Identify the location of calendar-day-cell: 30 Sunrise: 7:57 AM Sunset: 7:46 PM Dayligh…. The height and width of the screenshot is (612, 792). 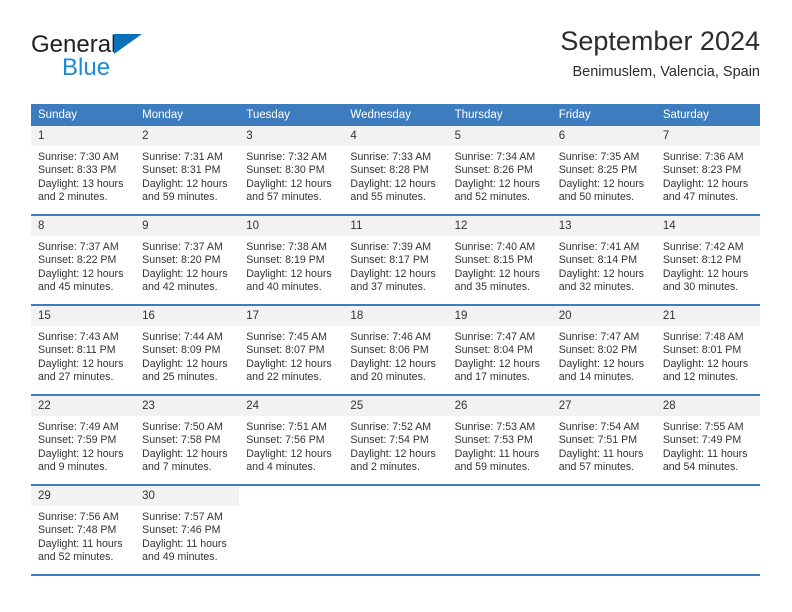
(187, 530).